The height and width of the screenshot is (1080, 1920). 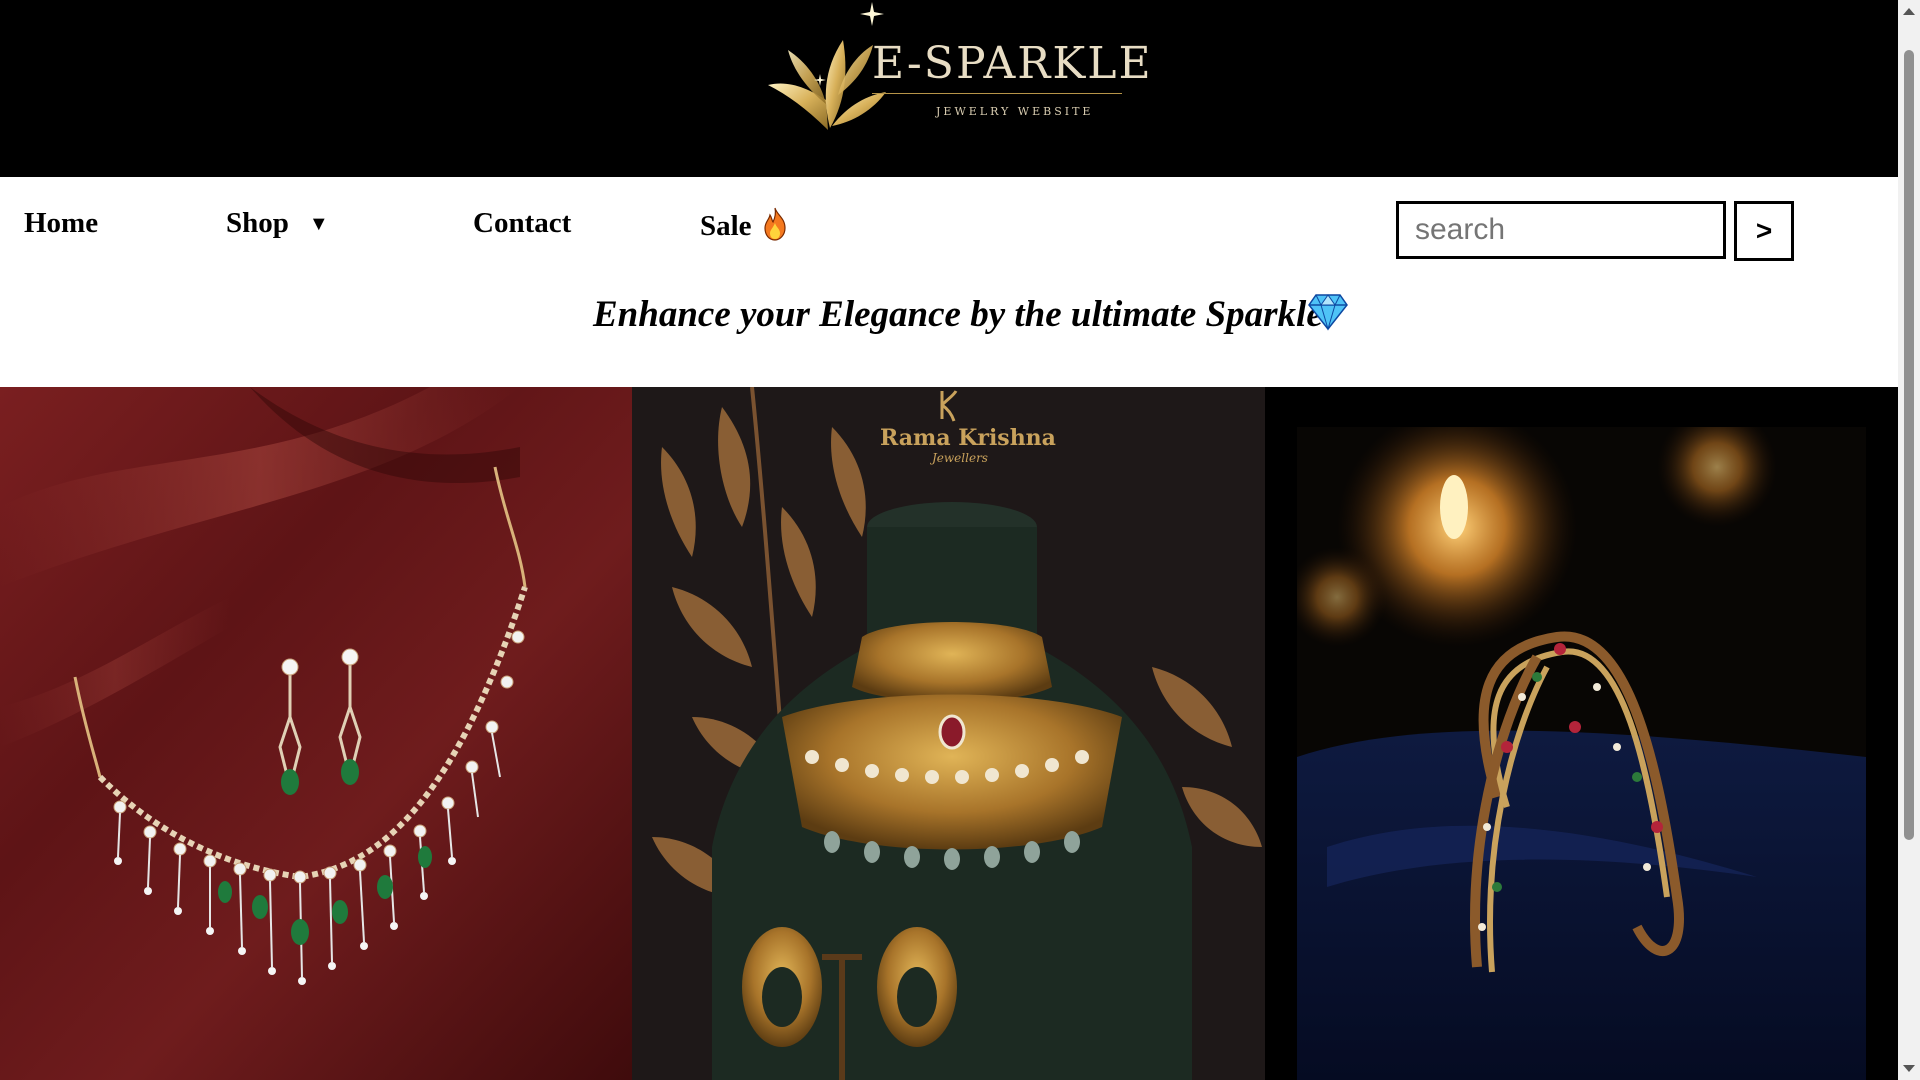 What do you see at coordinates (1764, 231) in the screenshot?
I see `search-submit-button: >` at bounding box center [1764, 231].